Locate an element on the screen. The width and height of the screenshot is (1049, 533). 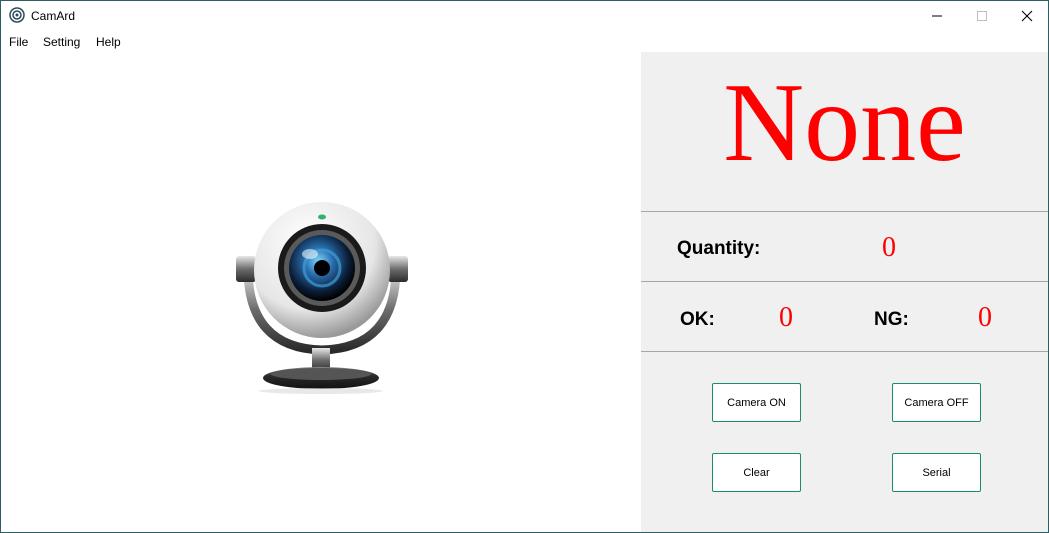
status-display: None is located at coordinates (844, 123).